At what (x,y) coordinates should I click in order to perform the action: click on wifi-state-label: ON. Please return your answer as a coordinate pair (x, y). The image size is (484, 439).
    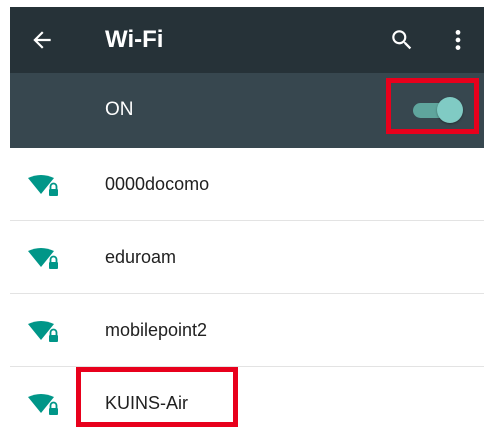
    Looking at the image, I should click on (119, 109).